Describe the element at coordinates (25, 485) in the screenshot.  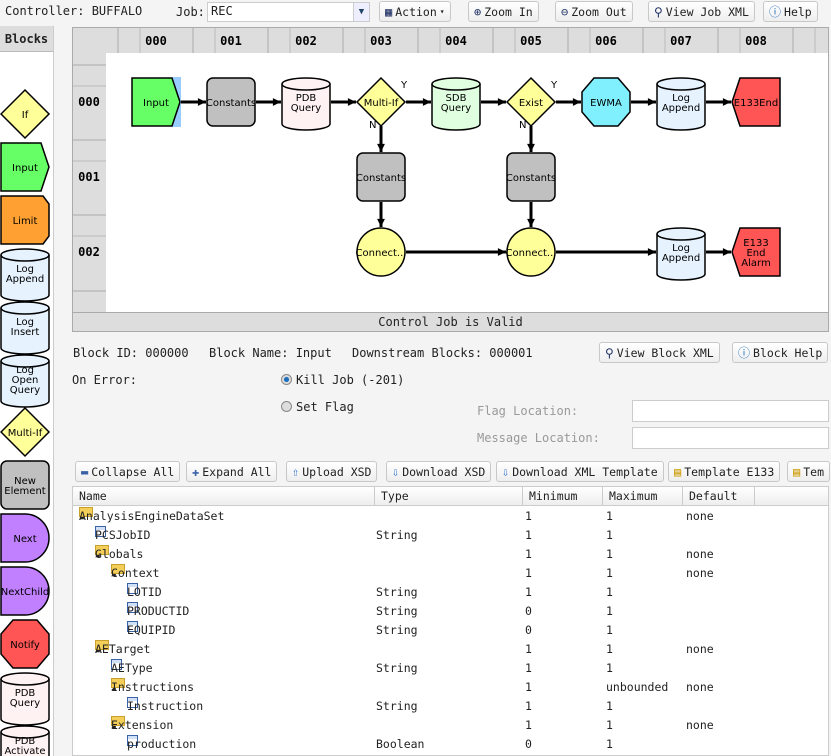
I see `palette-item-new-element: New Element` at that location.